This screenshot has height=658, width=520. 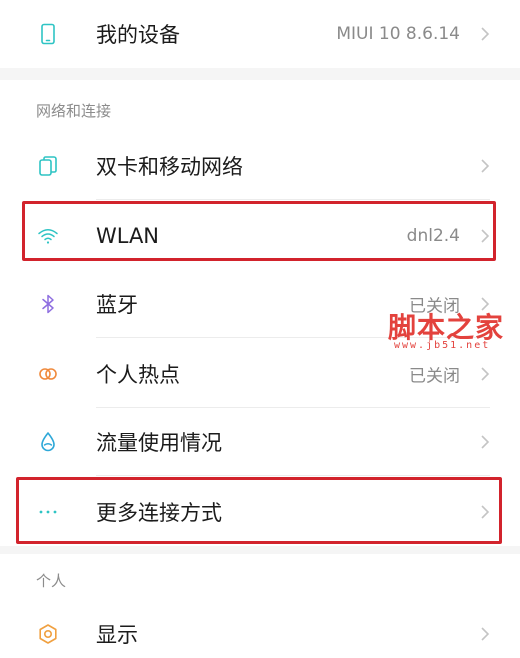 What do you see at coordinates (48, 442) in the screenshot?
I see `data-drop-icon` at bounding box center [48, 442].